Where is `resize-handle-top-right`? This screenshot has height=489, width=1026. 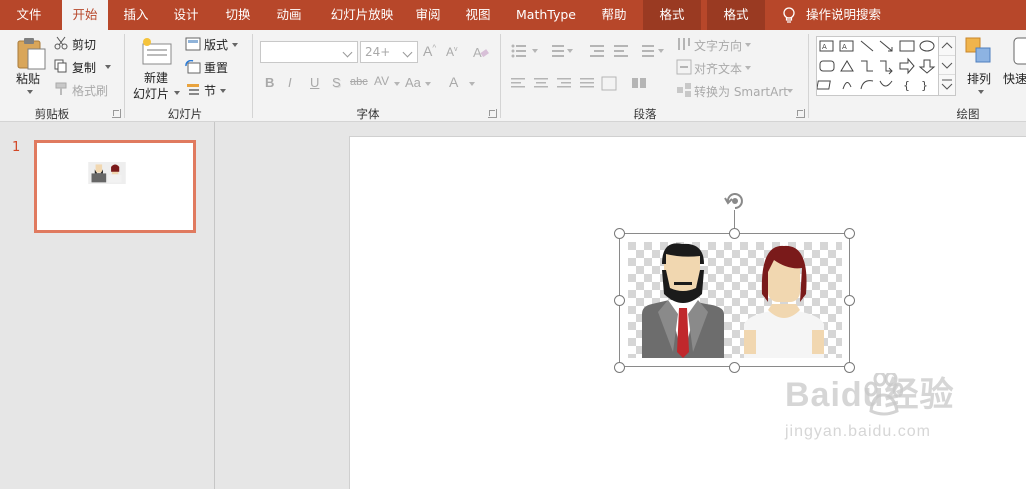
resize-handle-top-right is located at coordinates (849, 233).